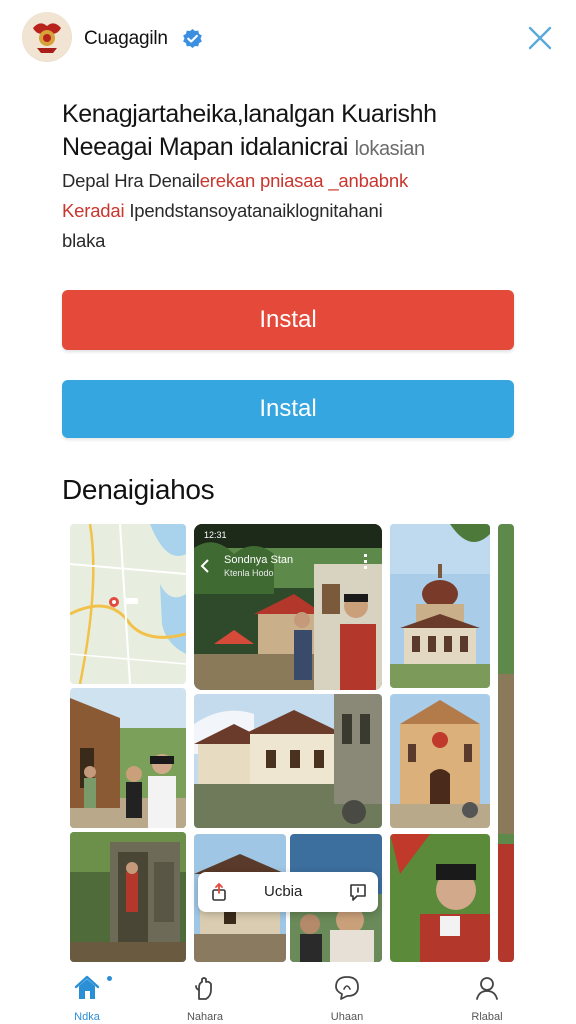 The height and width of the screenshot is (1024, 576). I want to click on nav-item-home: Ndka, so click(87, 997).